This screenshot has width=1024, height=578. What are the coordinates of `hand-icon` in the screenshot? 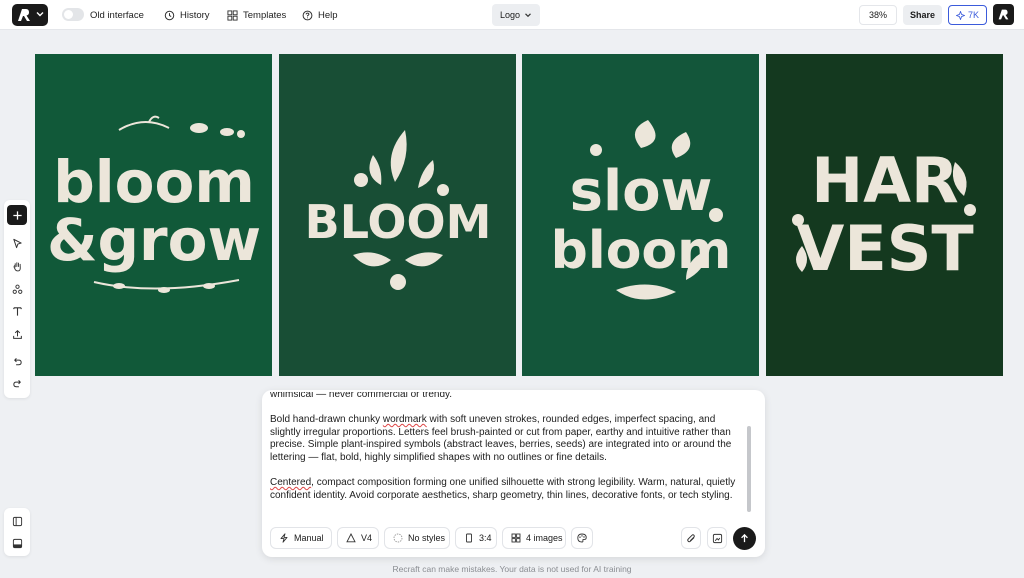 It's located at (17, 266).